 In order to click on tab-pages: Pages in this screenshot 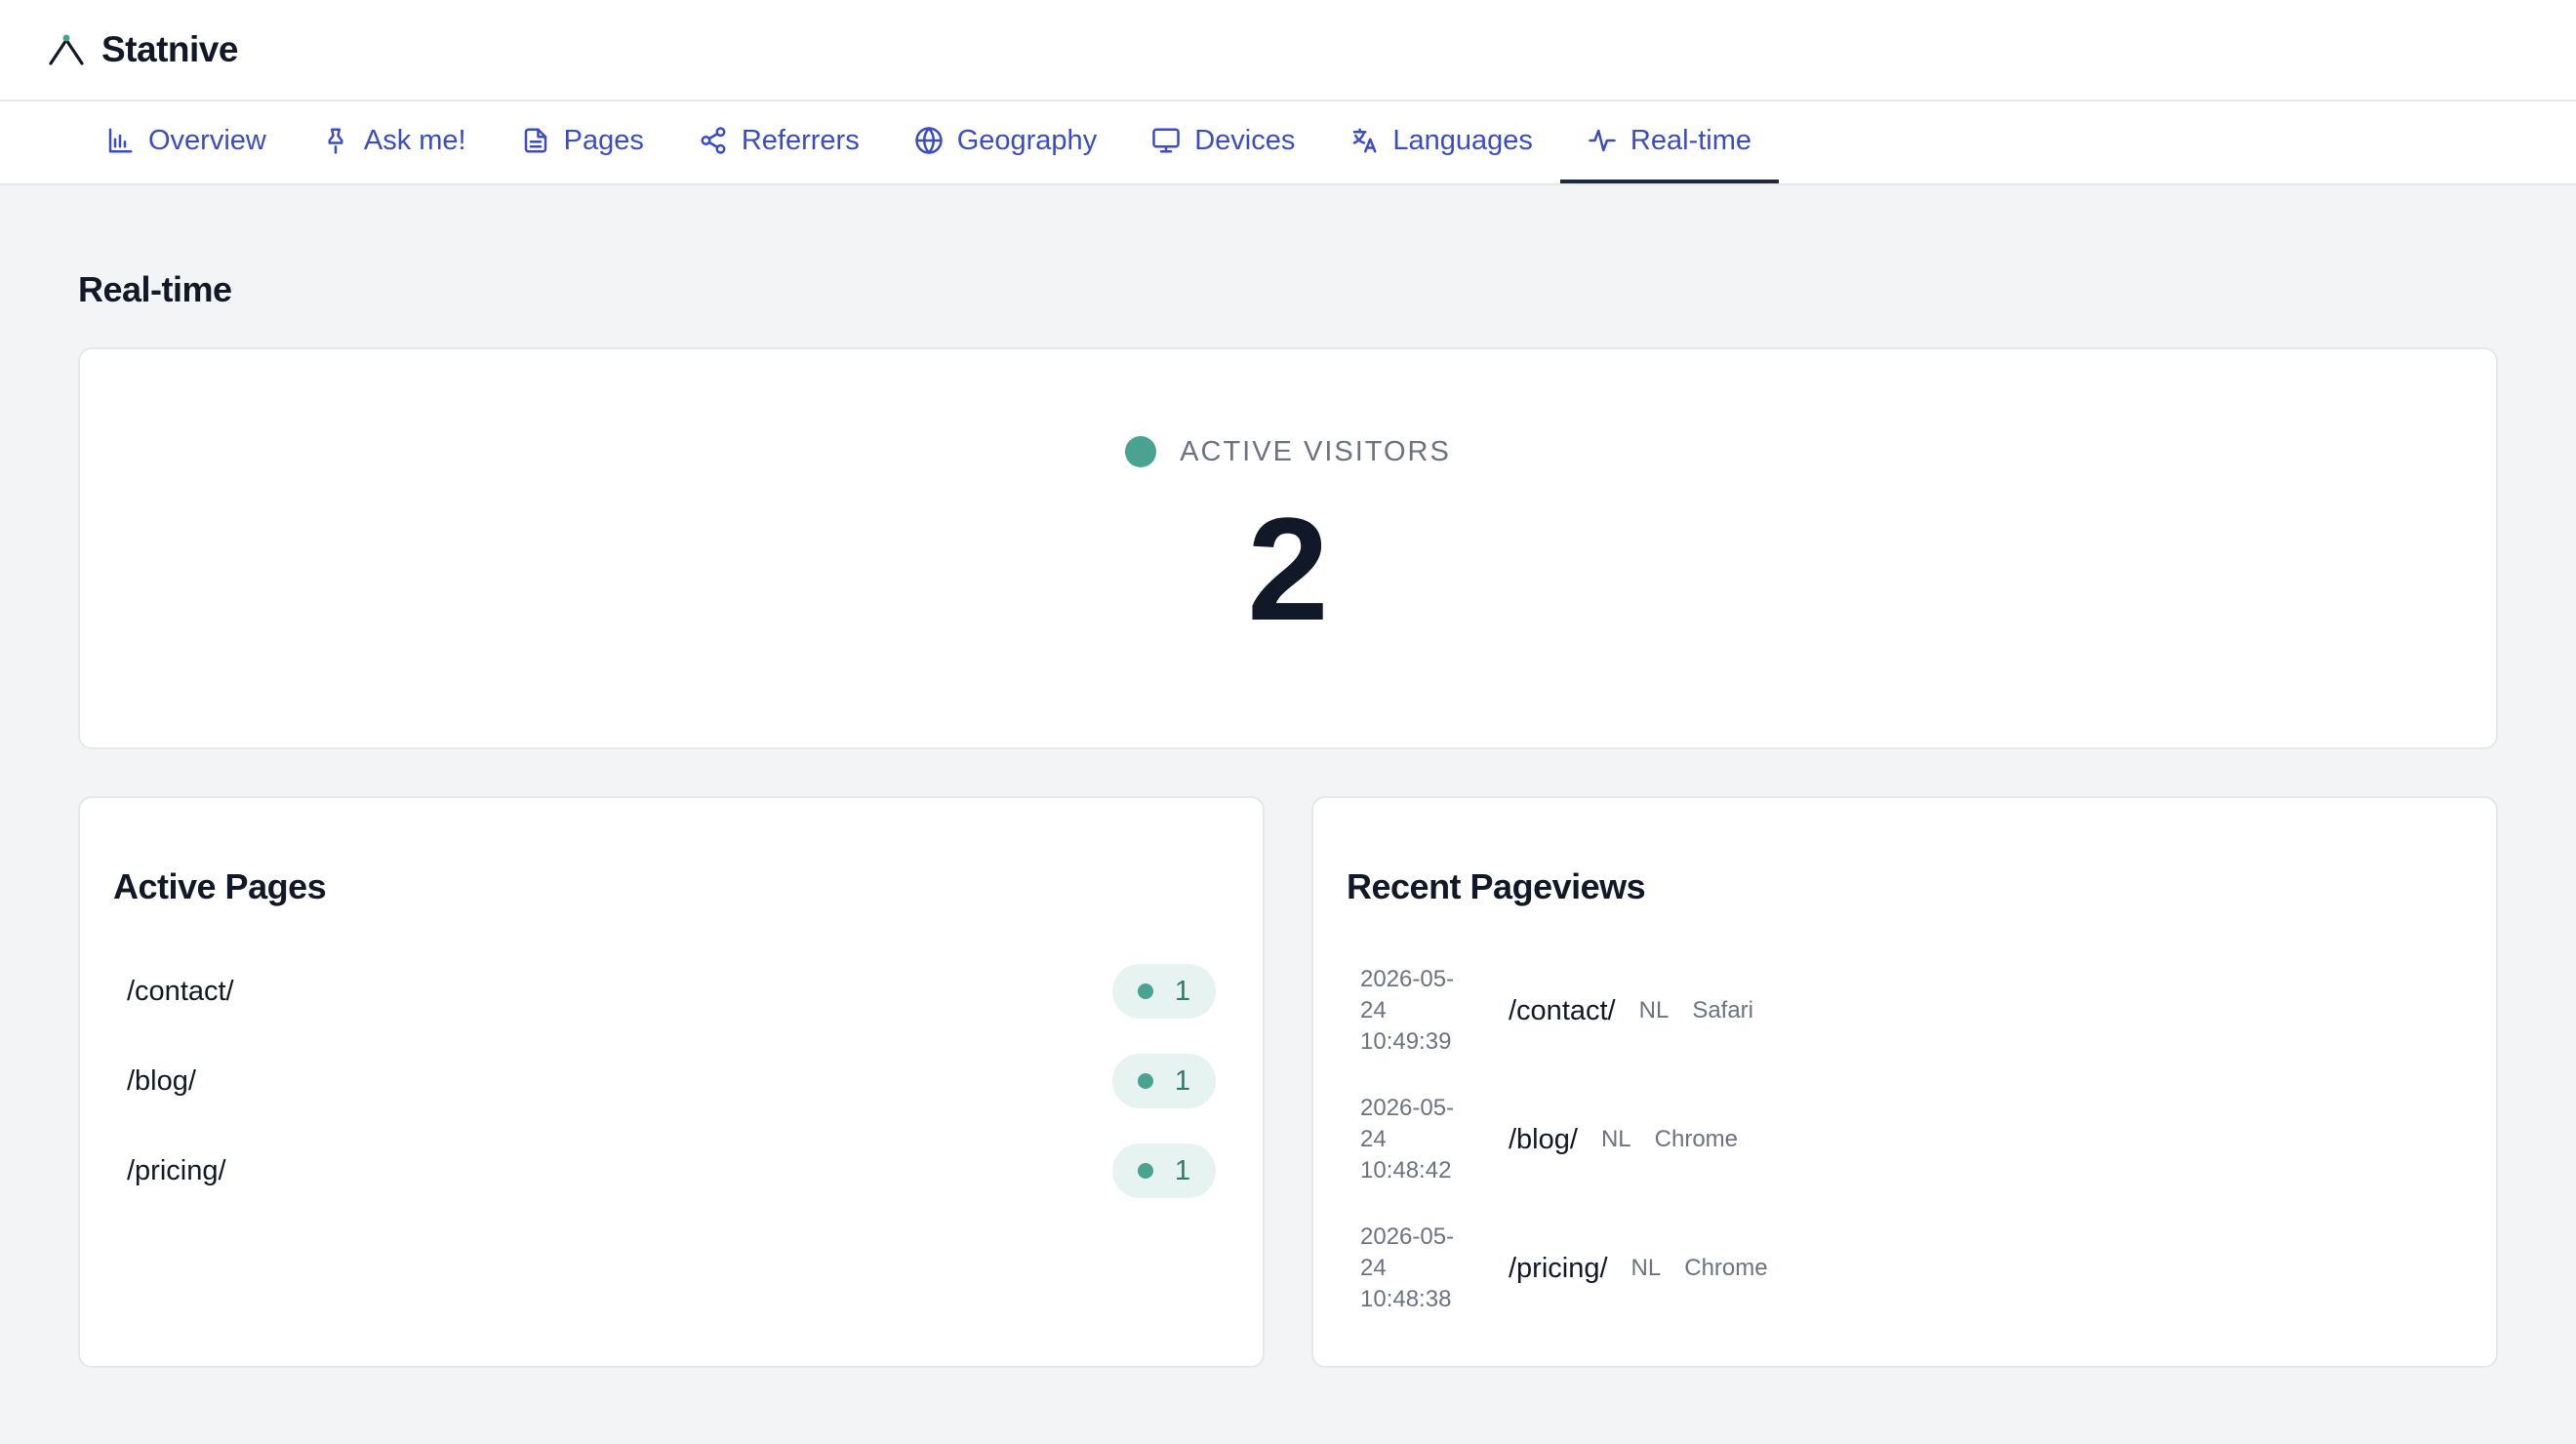, I will do `click(582, 142)`.